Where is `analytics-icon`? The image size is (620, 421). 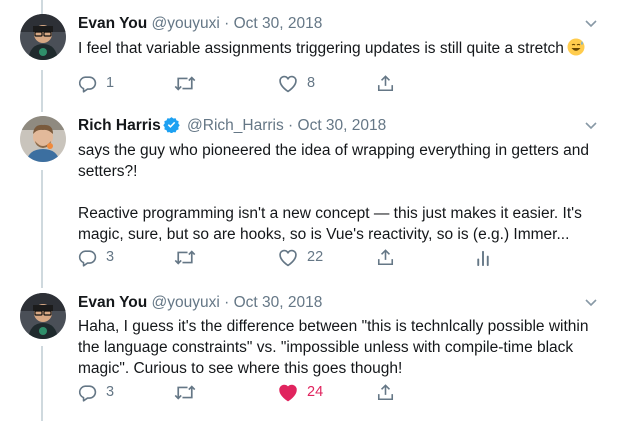 analytics-icon is located at coordinates (483, 257).